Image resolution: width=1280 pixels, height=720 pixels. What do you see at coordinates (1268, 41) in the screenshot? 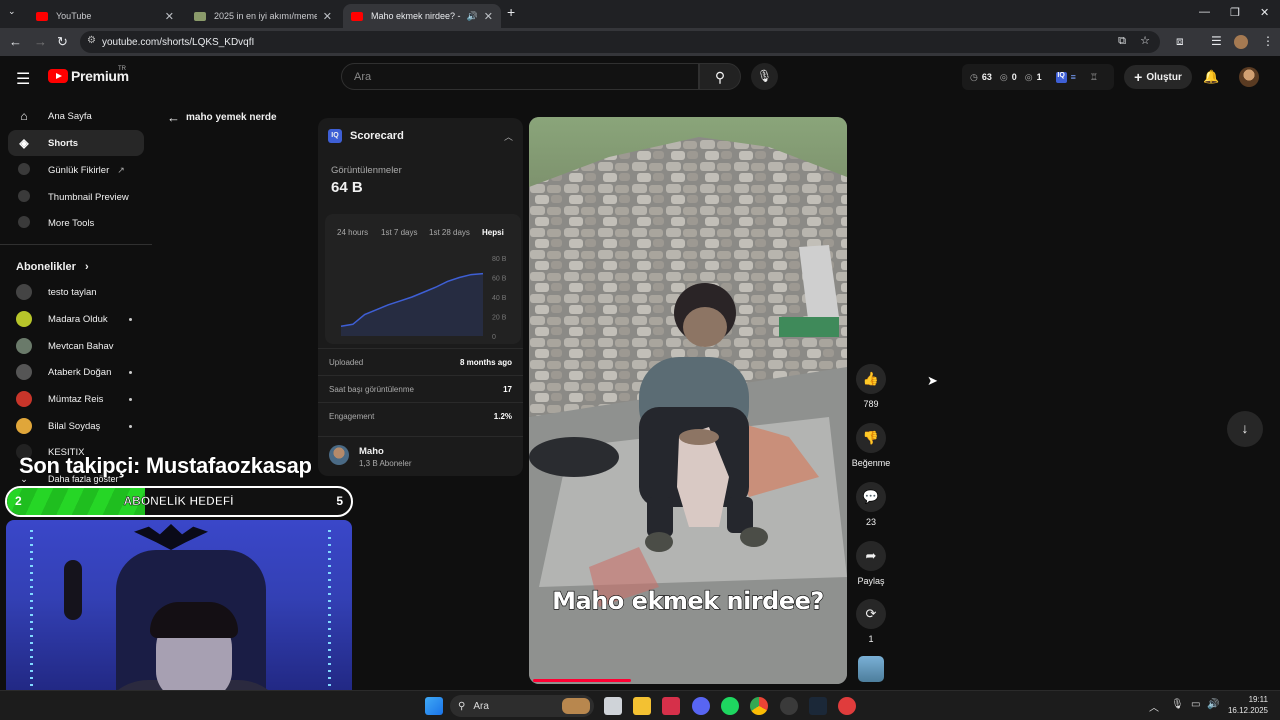
I see `browser-menu-icon: ⋮` at bounding box center [1268, 41].